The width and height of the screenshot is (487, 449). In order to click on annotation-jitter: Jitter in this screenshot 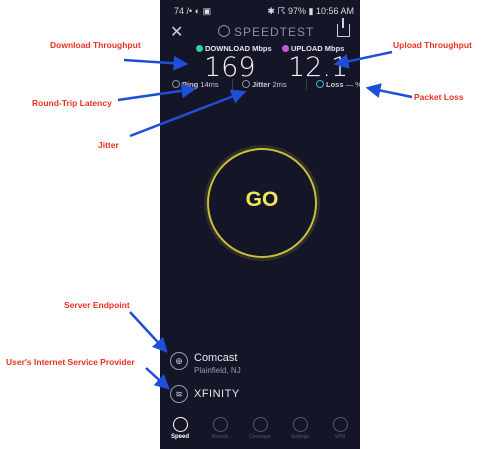, I will do `click(108, 145)`.